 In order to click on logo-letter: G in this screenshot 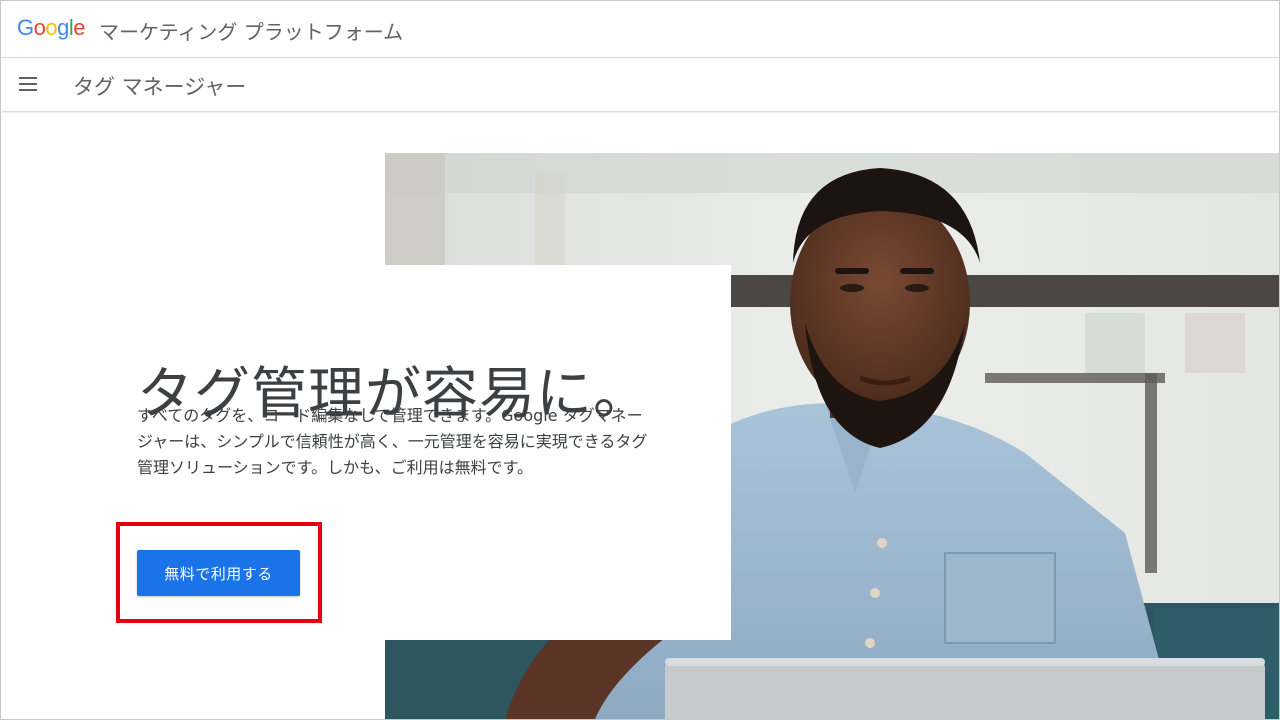, I will do `click(25, 27)`.